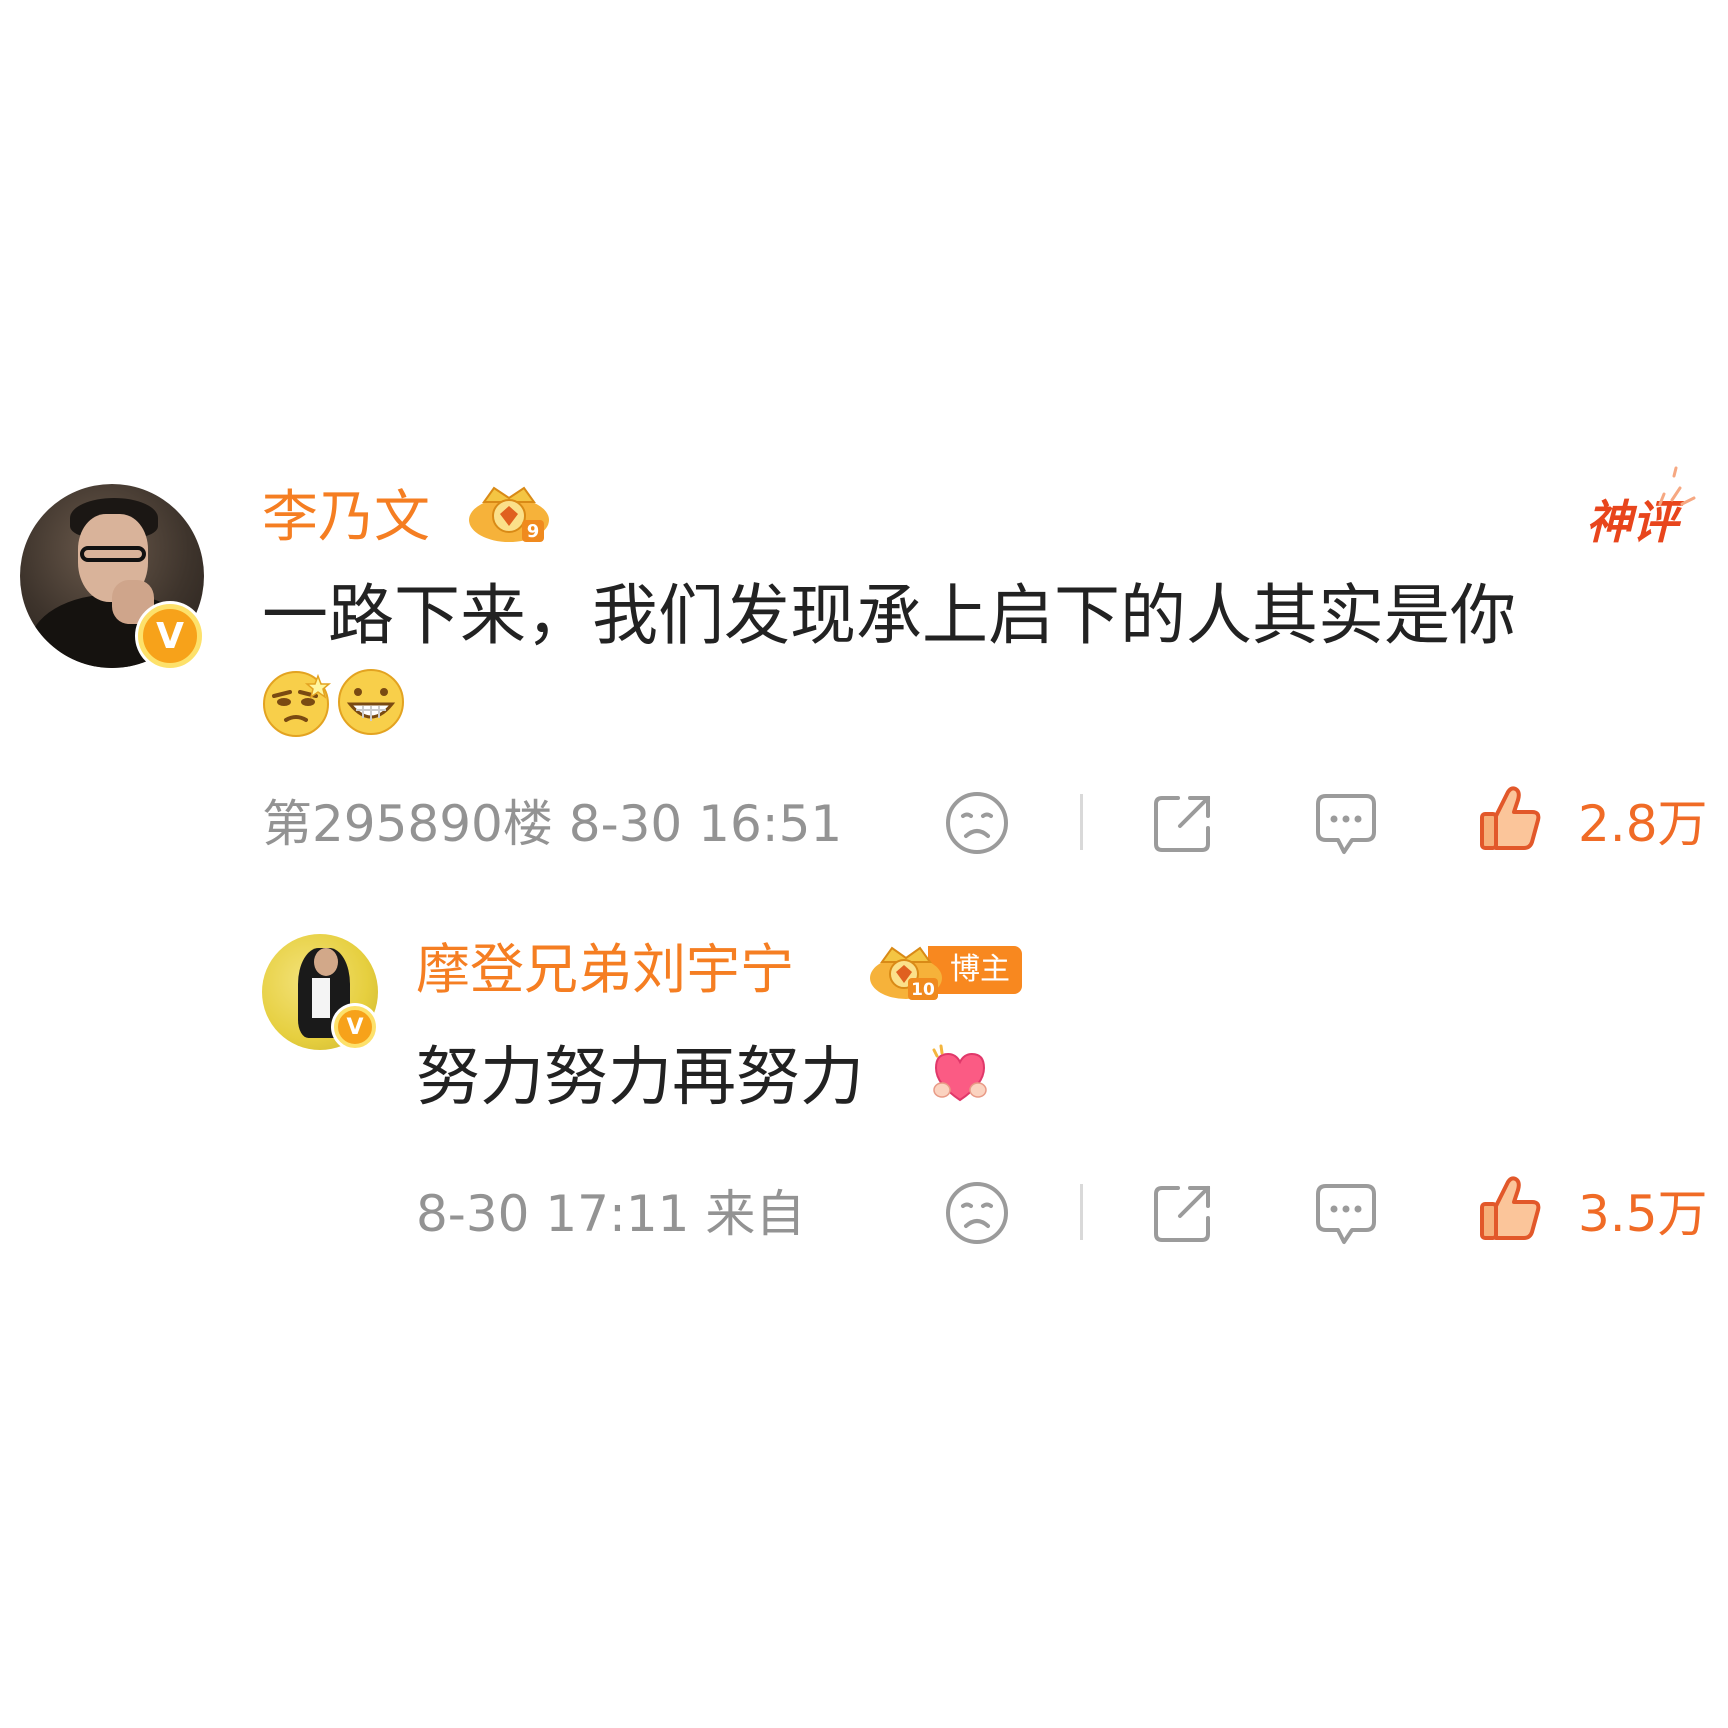  Describe the element at coordinates (371, 702) in the screenshot. I see `grinning-face-emoji-icon` at that location.